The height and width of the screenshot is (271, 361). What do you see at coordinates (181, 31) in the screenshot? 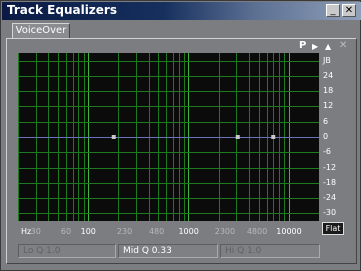
I see `tab-strip: VoiceOver` at bounding box center [181, 31].